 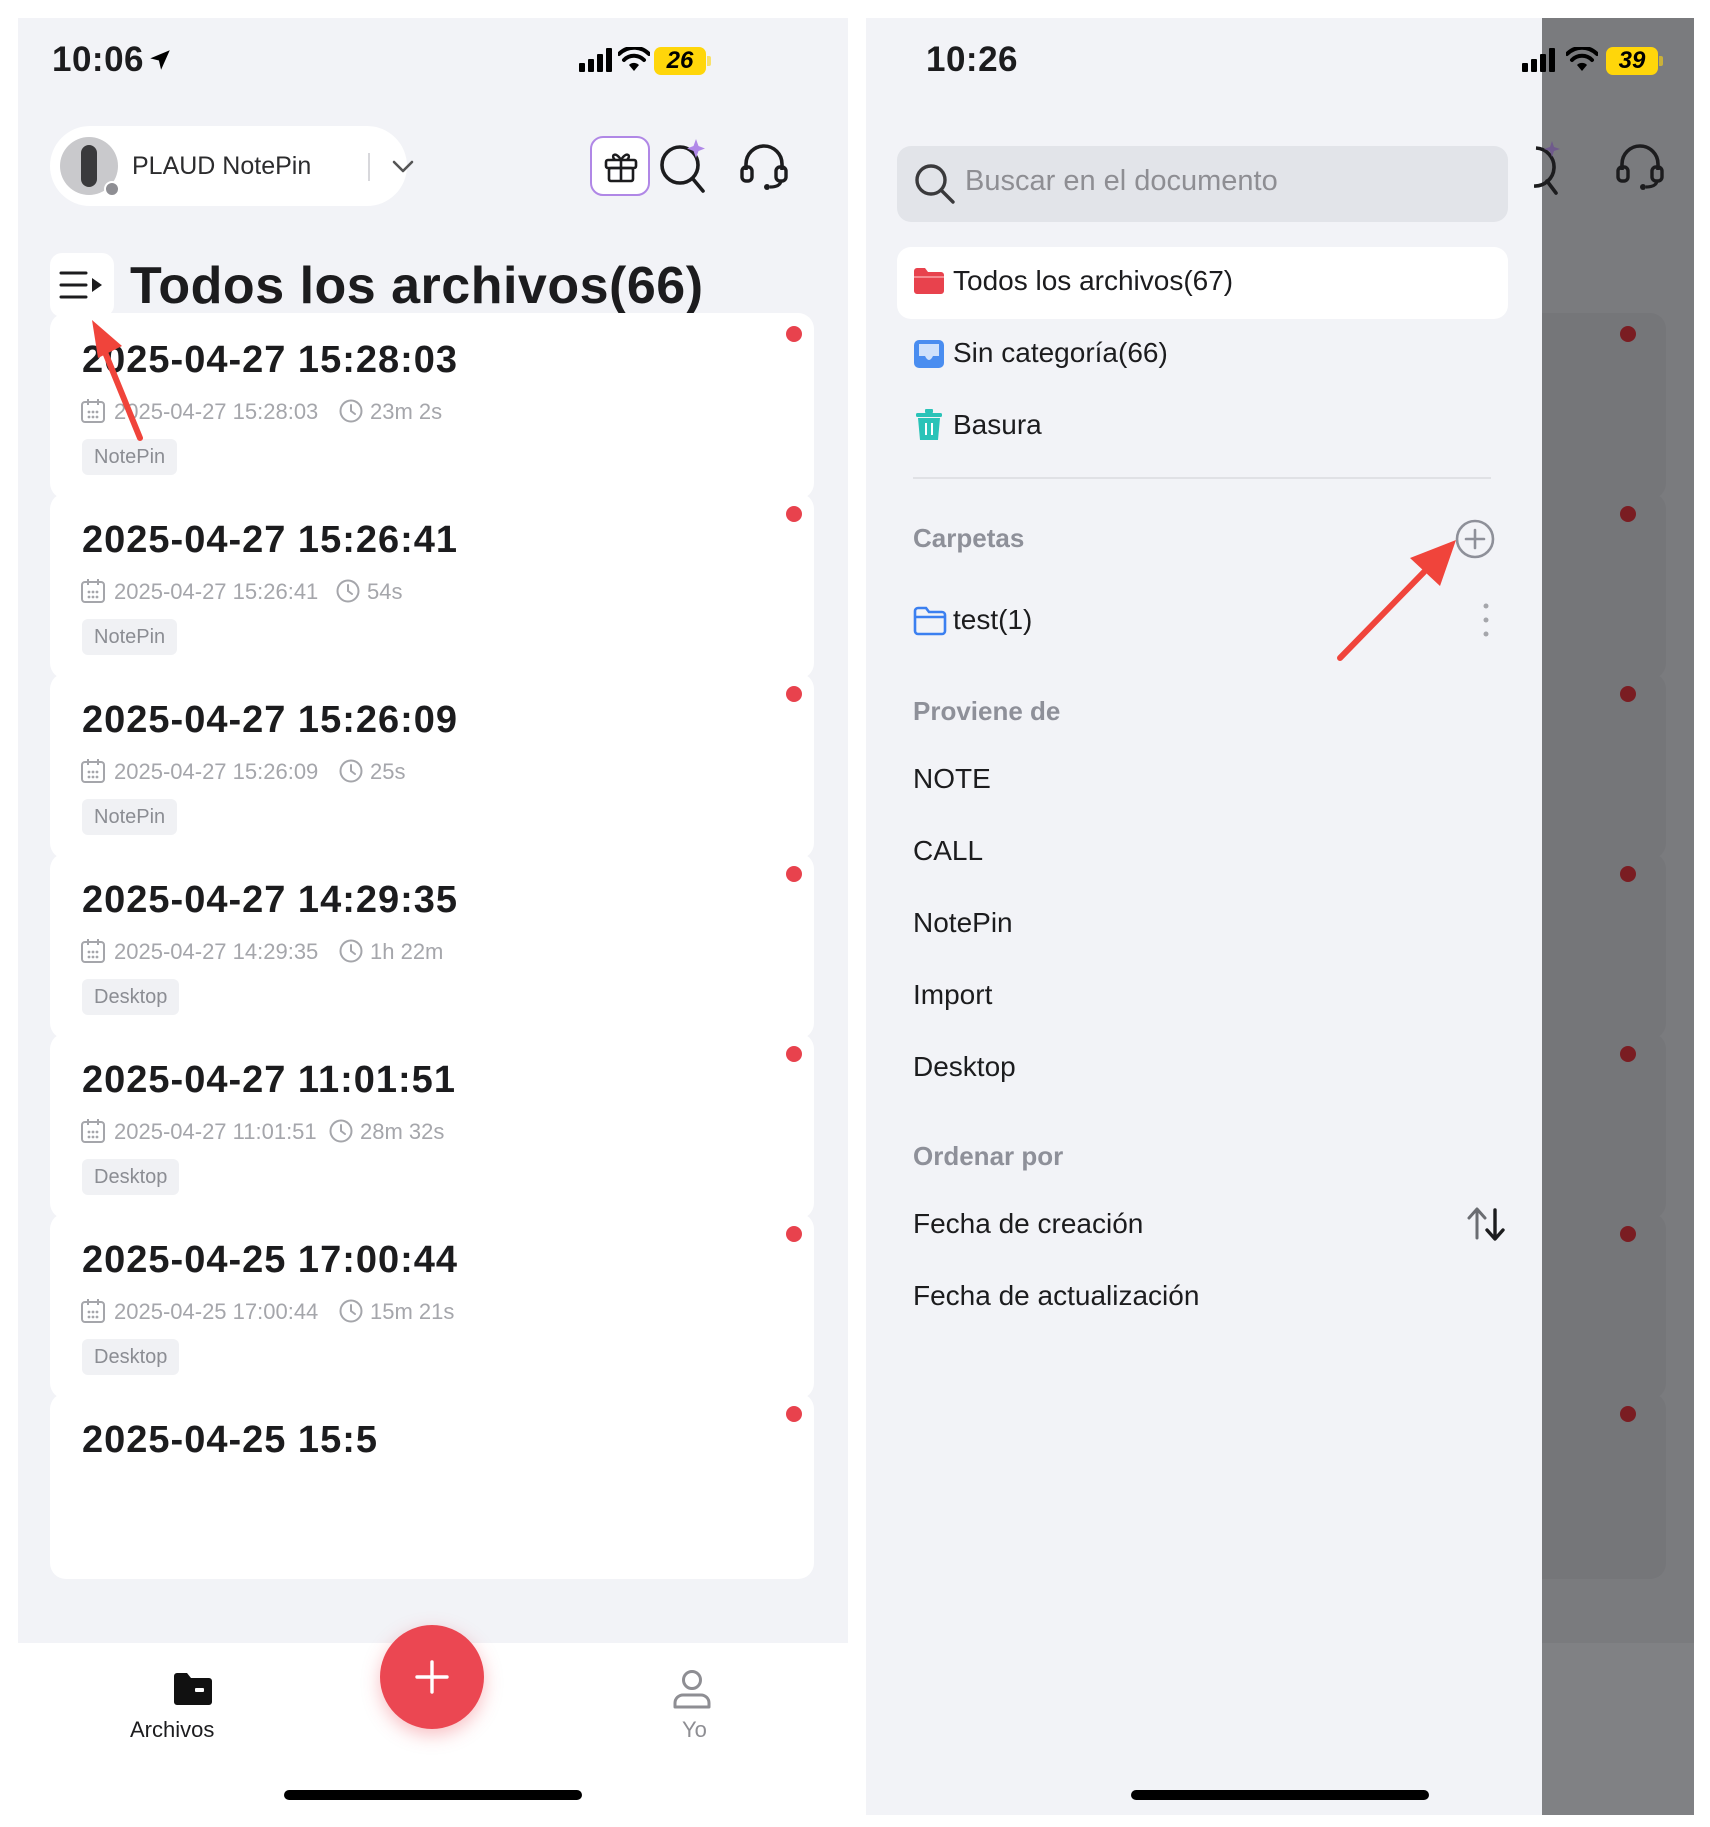 What do you see at coordinates (216, 951) in the screenshot?
I see `file-date: 2025-04-27 14:29:35` at bounding box center [216, 951].